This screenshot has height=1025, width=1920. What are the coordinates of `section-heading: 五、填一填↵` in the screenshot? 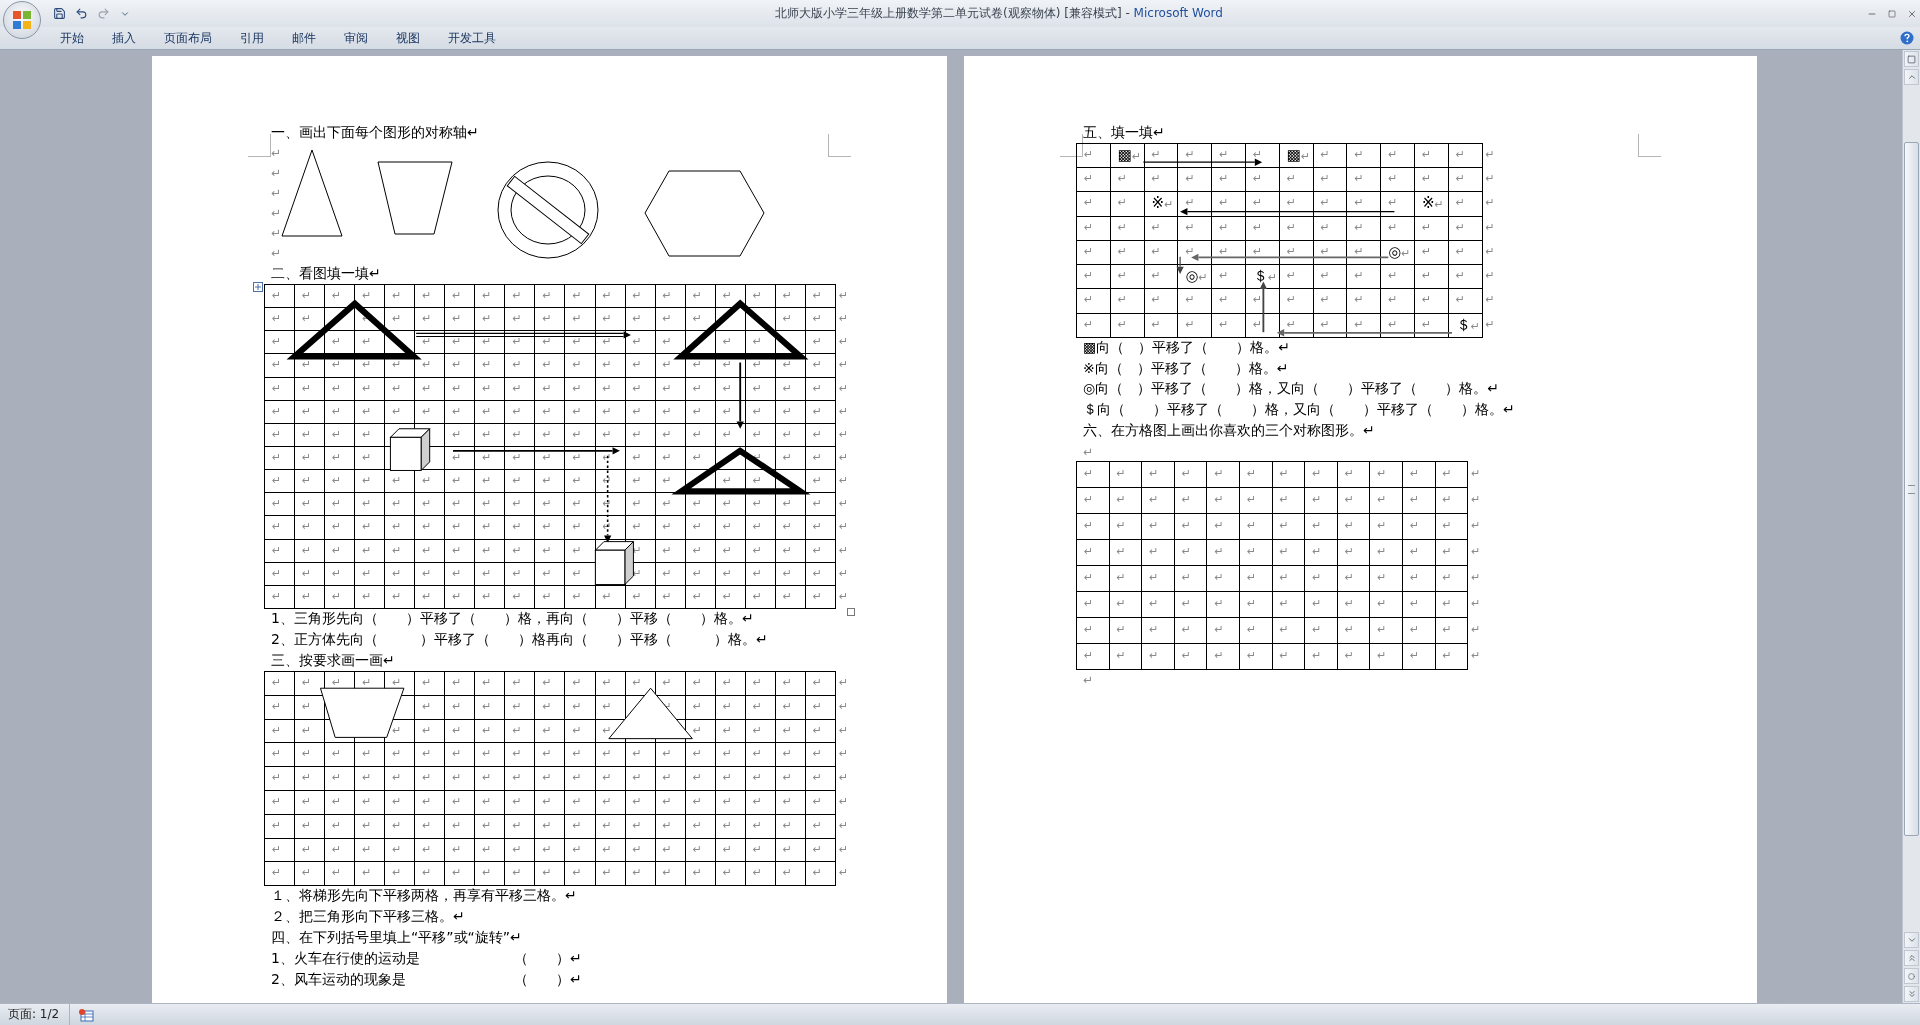 It's located at (1124, 132).